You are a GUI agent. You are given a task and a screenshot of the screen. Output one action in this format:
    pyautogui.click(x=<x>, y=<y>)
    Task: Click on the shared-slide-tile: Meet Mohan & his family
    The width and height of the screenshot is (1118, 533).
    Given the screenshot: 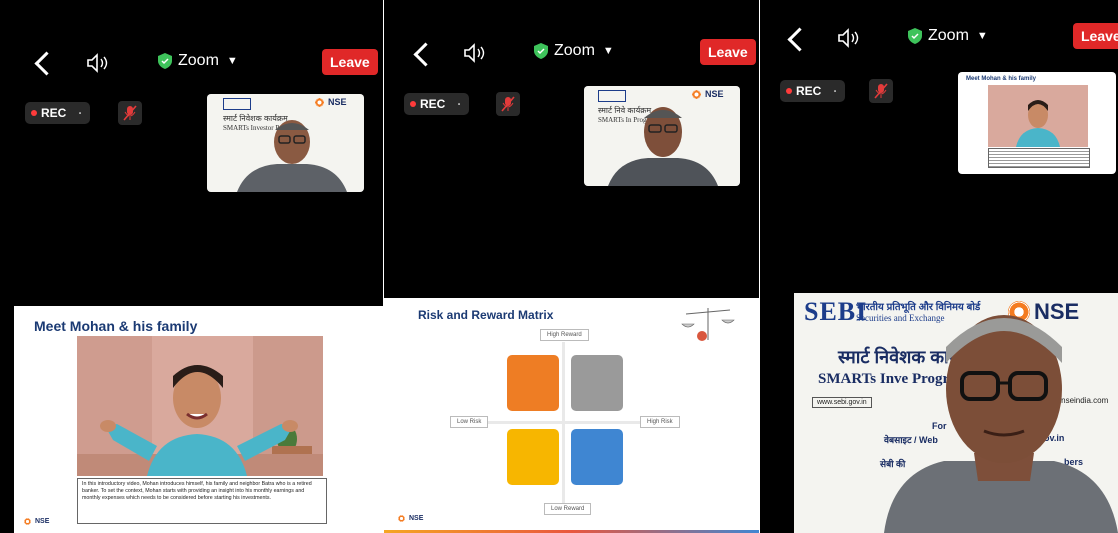 What is the action you would take?
    pyautogui.click(x=1037, y=123)
    